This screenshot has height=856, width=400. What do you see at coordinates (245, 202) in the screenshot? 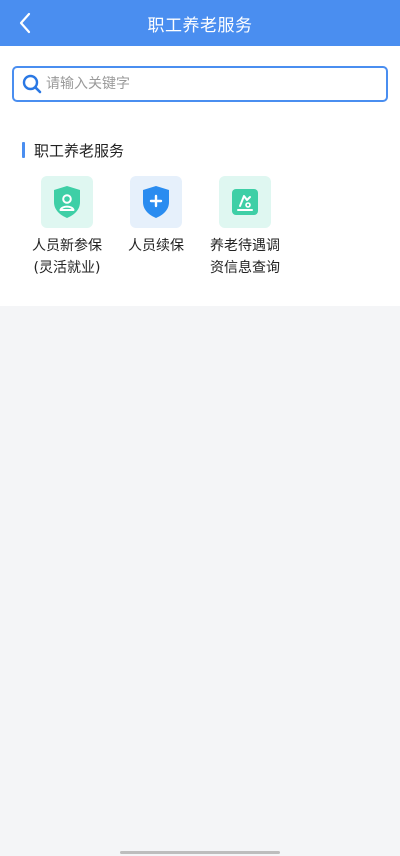
I see `document-edit-icon` at bounding box center [245, 202].